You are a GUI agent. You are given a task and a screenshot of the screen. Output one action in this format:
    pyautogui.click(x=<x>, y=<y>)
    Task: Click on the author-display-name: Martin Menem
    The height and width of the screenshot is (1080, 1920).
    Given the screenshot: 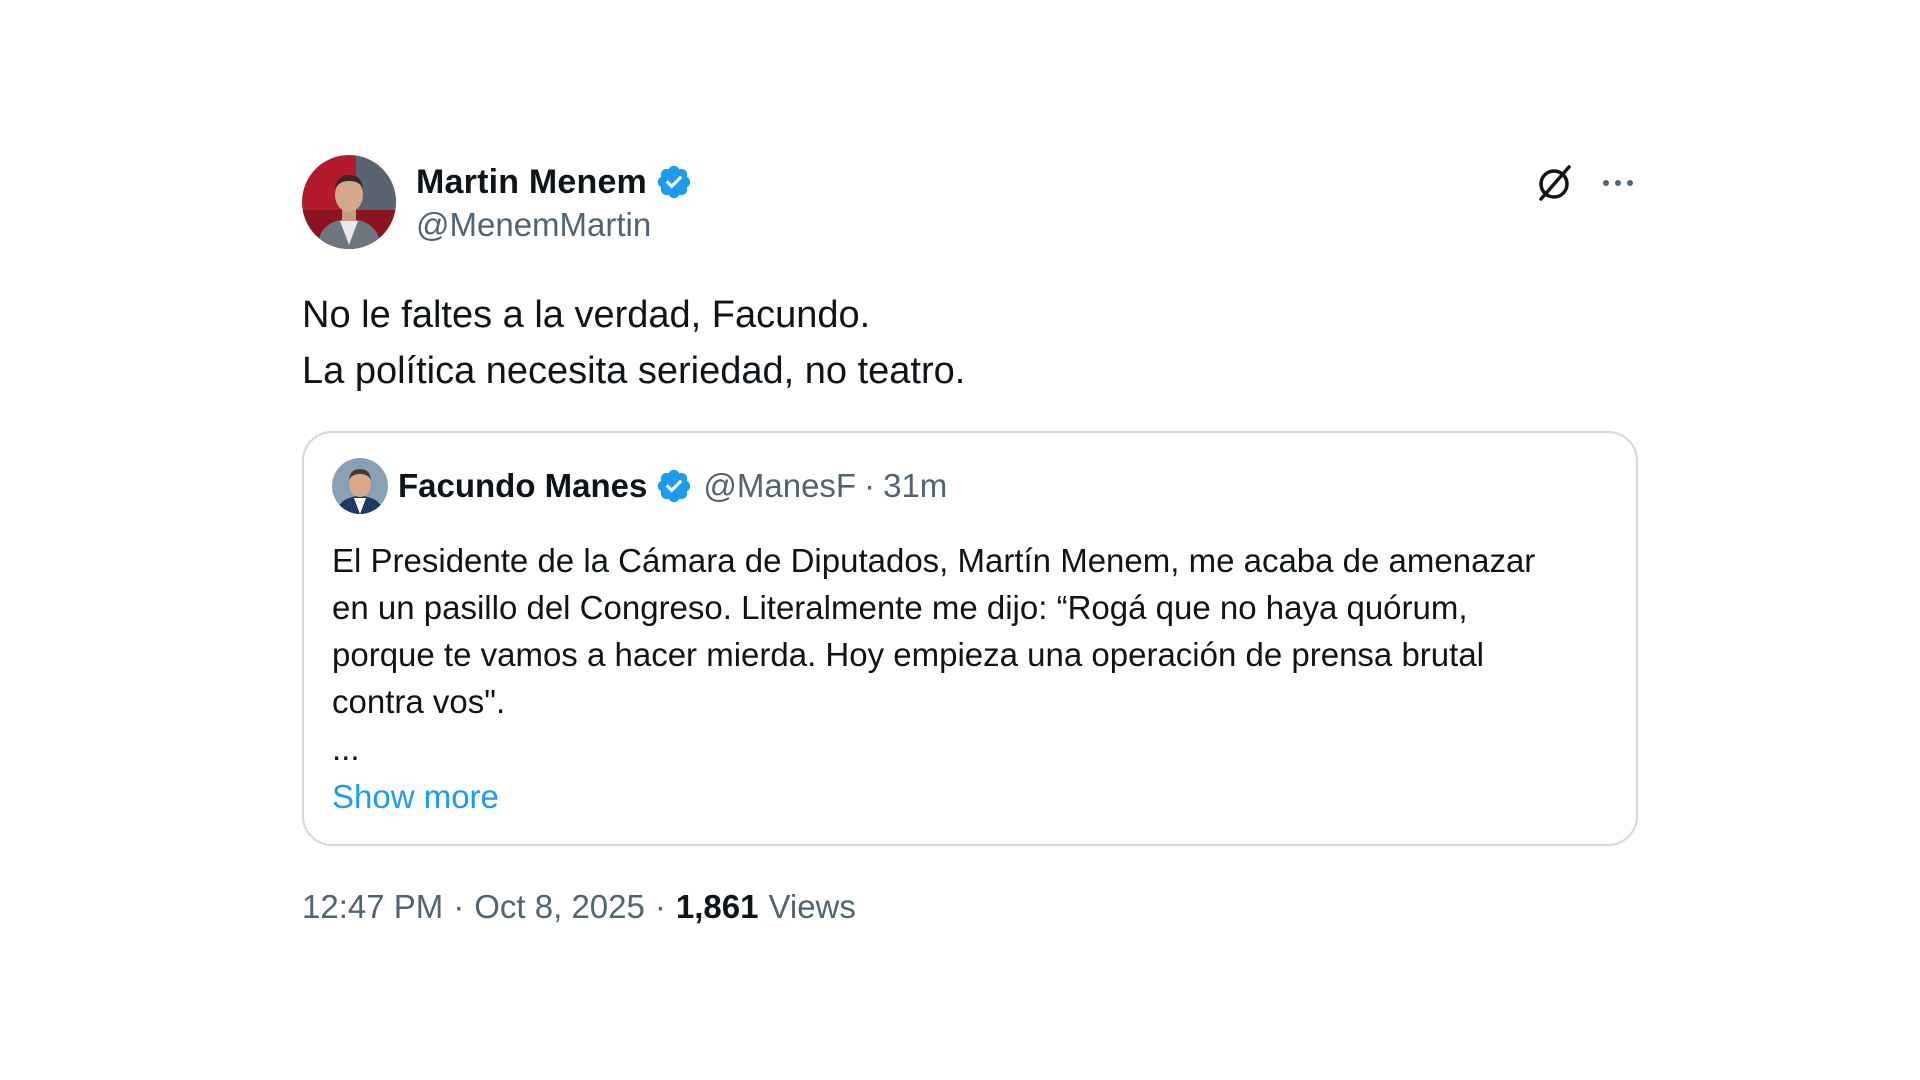 What is the action you would take?
    pyautogui.click(x=531, y=182)
    